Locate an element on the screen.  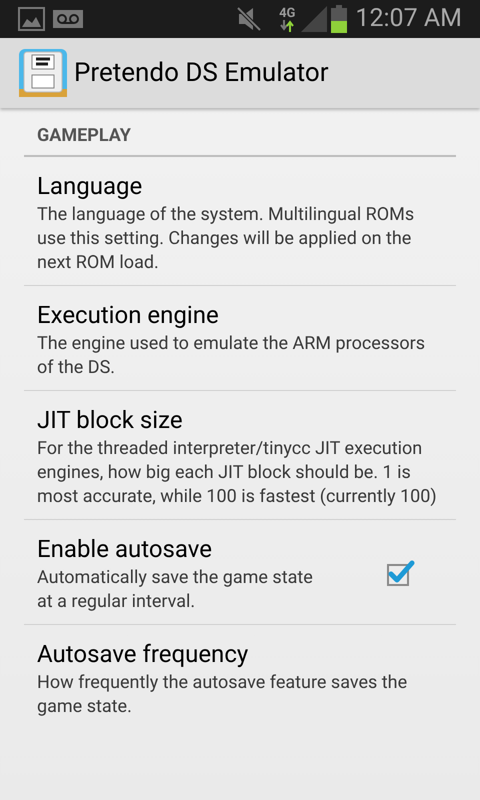
app-title: Pretendo DS Emulator is located at coordinates (201, 73).